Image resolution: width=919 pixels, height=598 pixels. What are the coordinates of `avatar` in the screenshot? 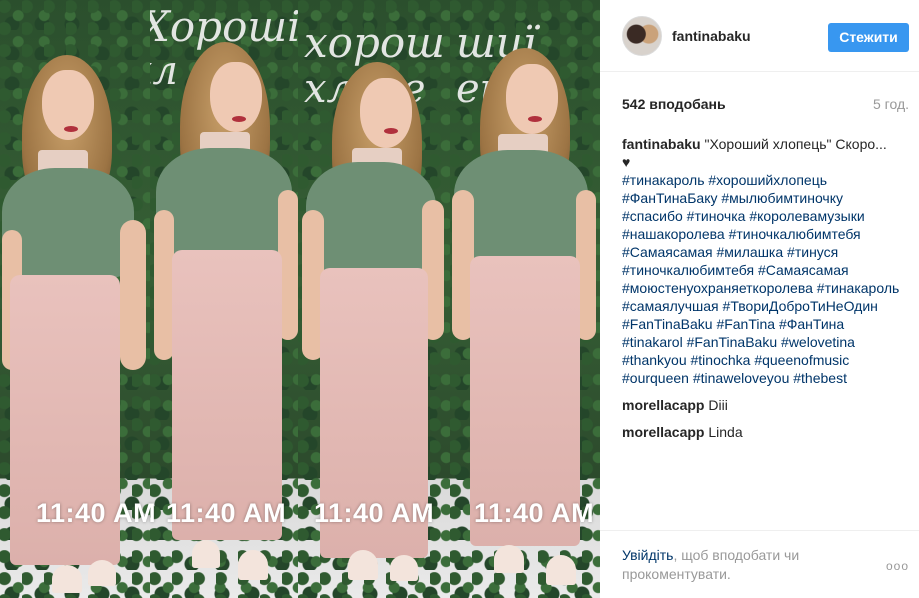 It's located at (642, 36).